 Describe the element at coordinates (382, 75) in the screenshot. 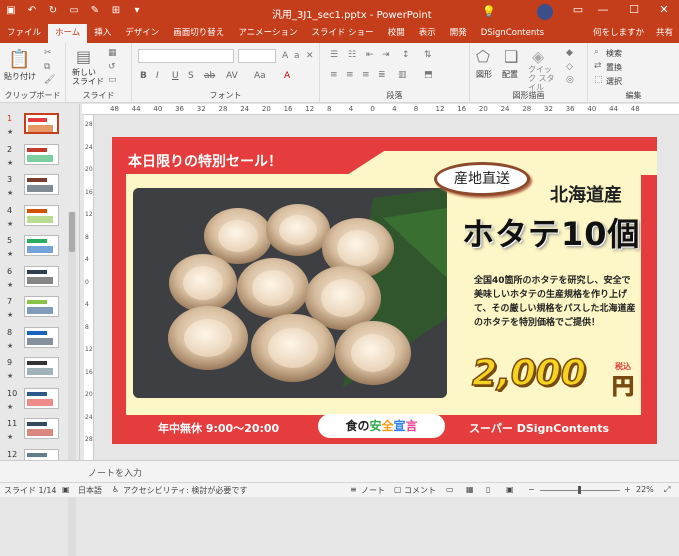

I see `justify-icon: ≣` at that location.